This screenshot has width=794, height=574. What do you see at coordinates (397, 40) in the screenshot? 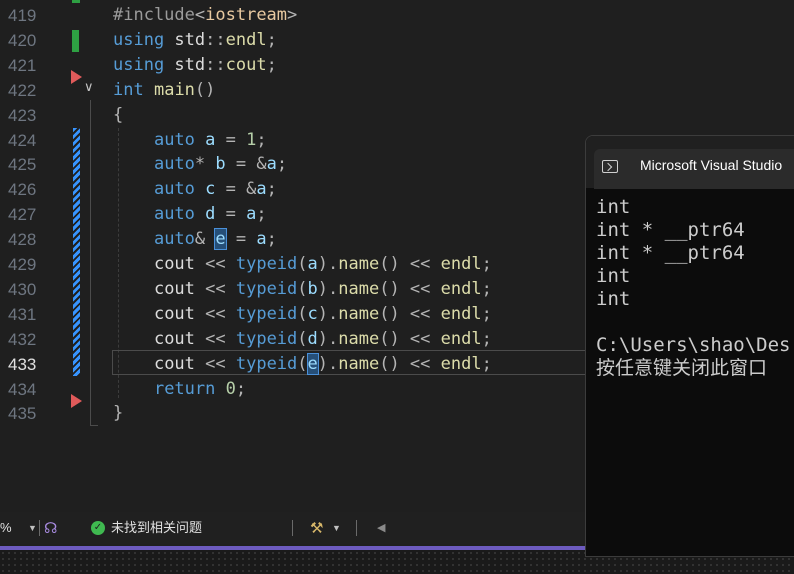
I see `code-line: 420 using std::endl;` at bounding box center [397, 40].